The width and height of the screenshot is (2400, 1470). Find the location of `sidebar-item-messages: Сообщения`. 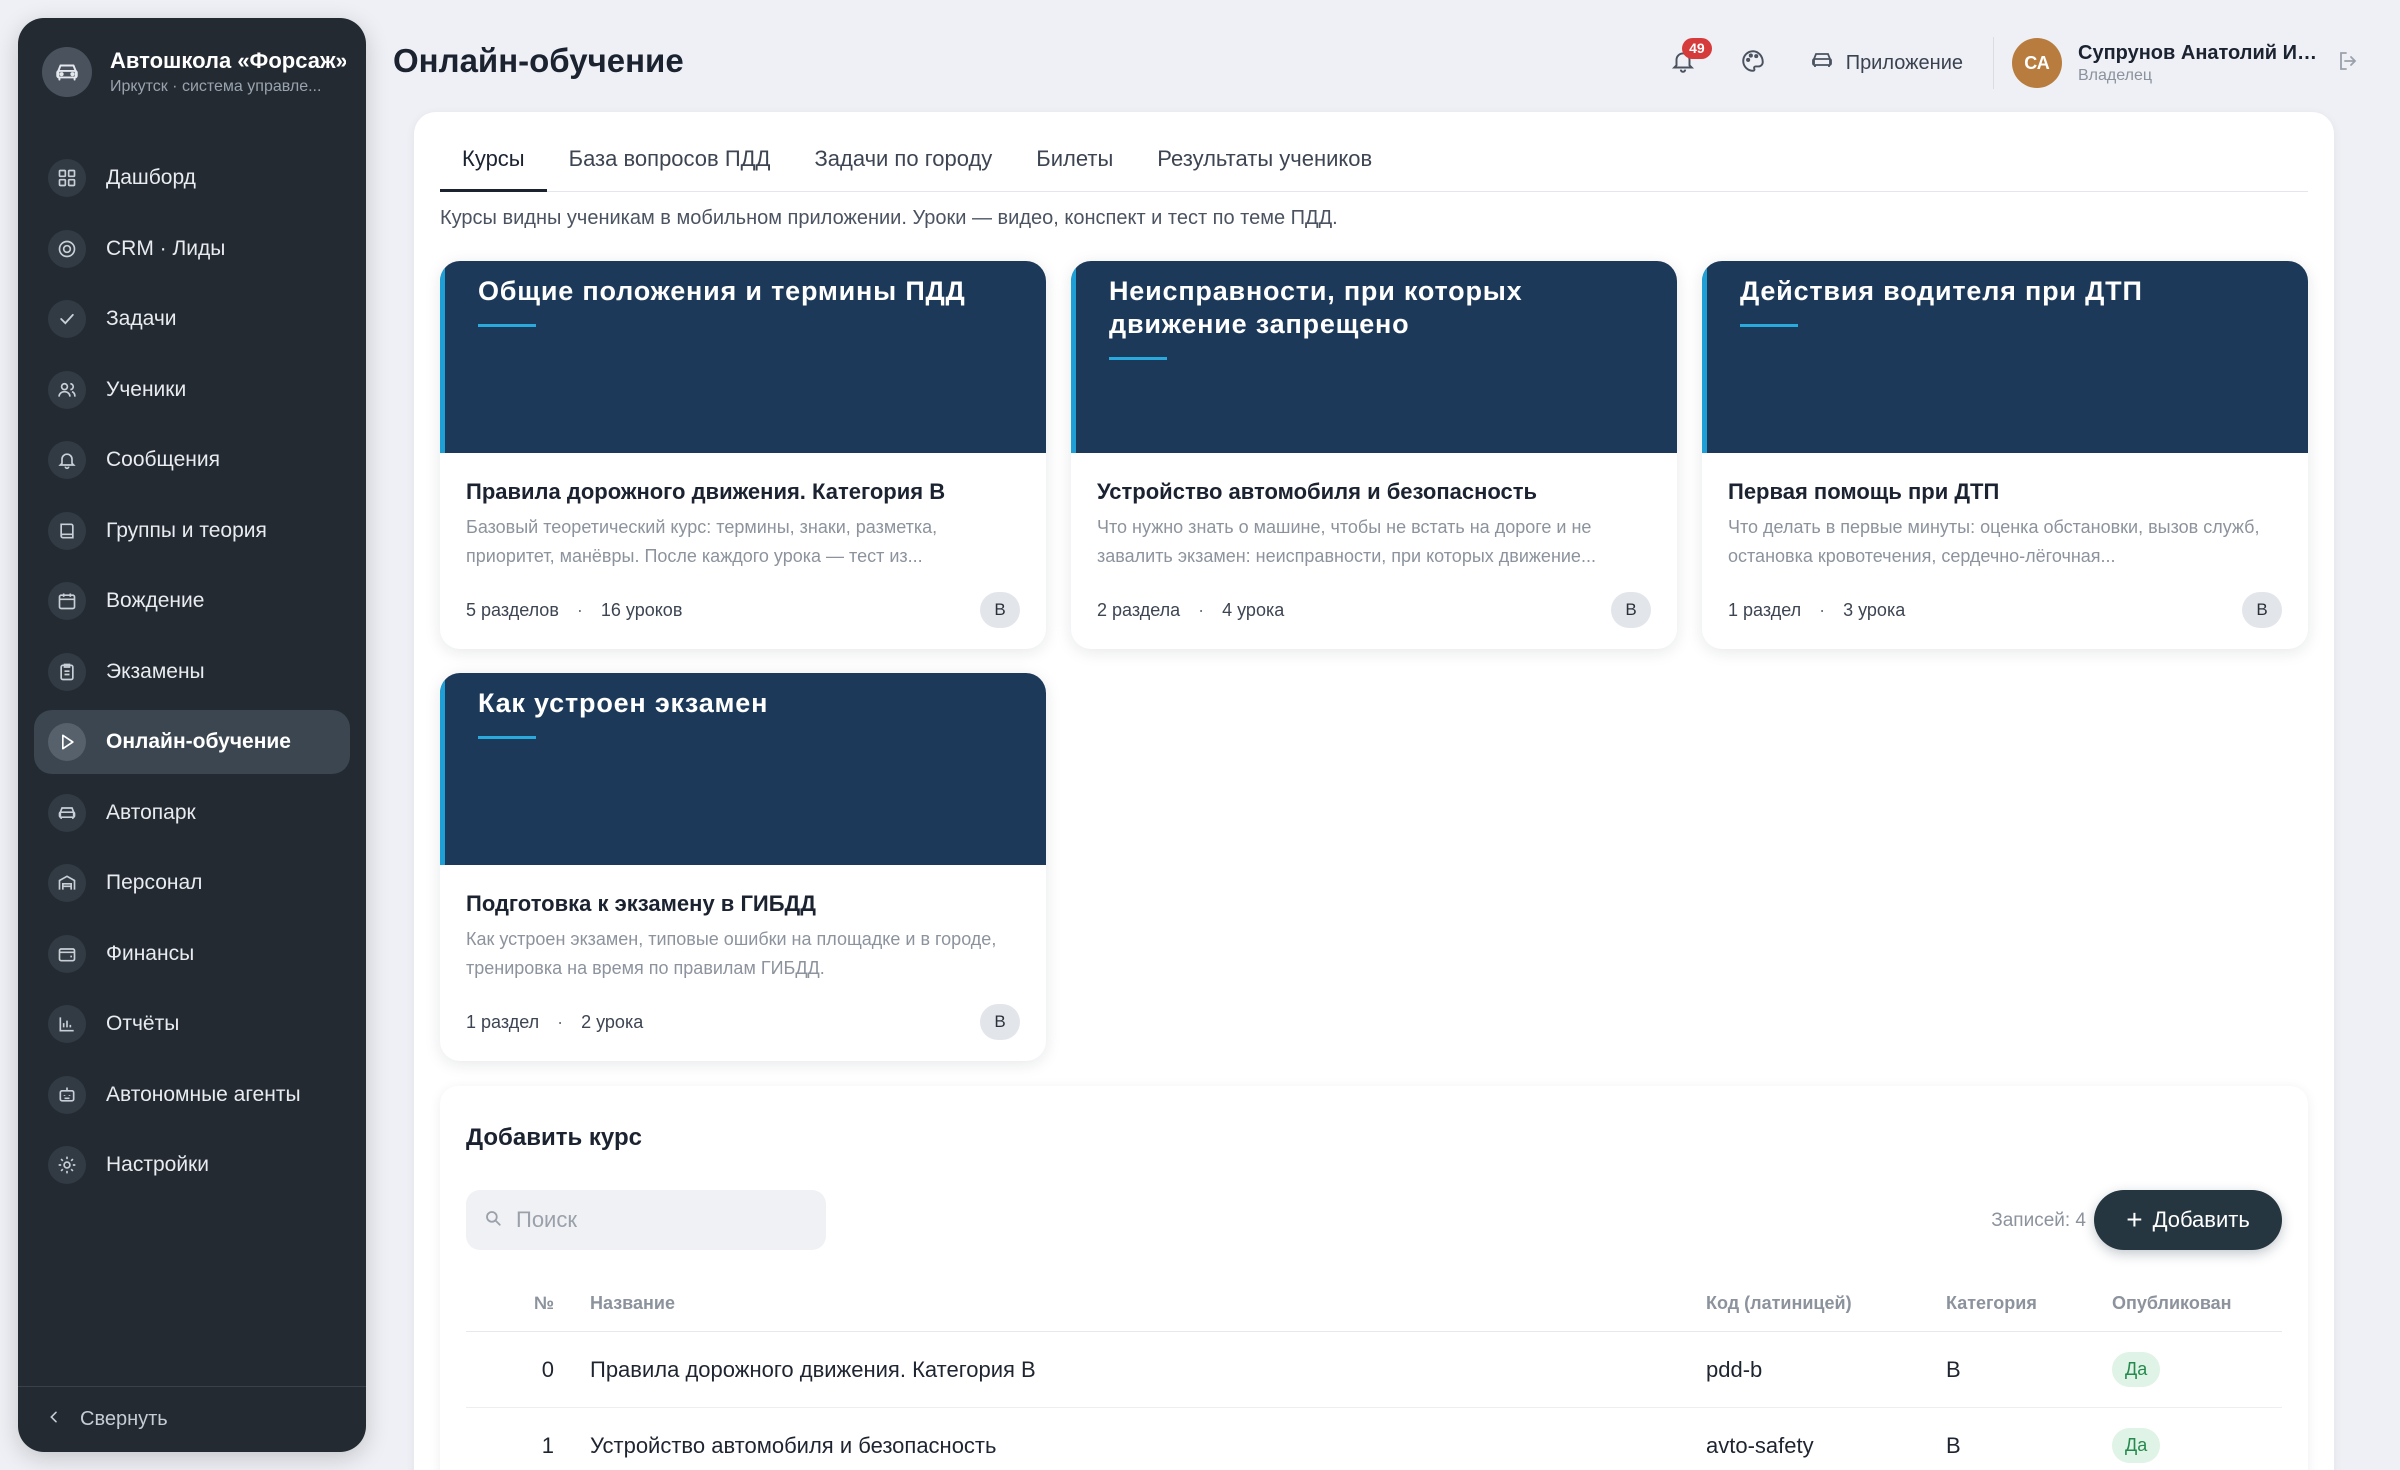

sidebar-item-messages: Сообщения is located at coordinates (192, 460).